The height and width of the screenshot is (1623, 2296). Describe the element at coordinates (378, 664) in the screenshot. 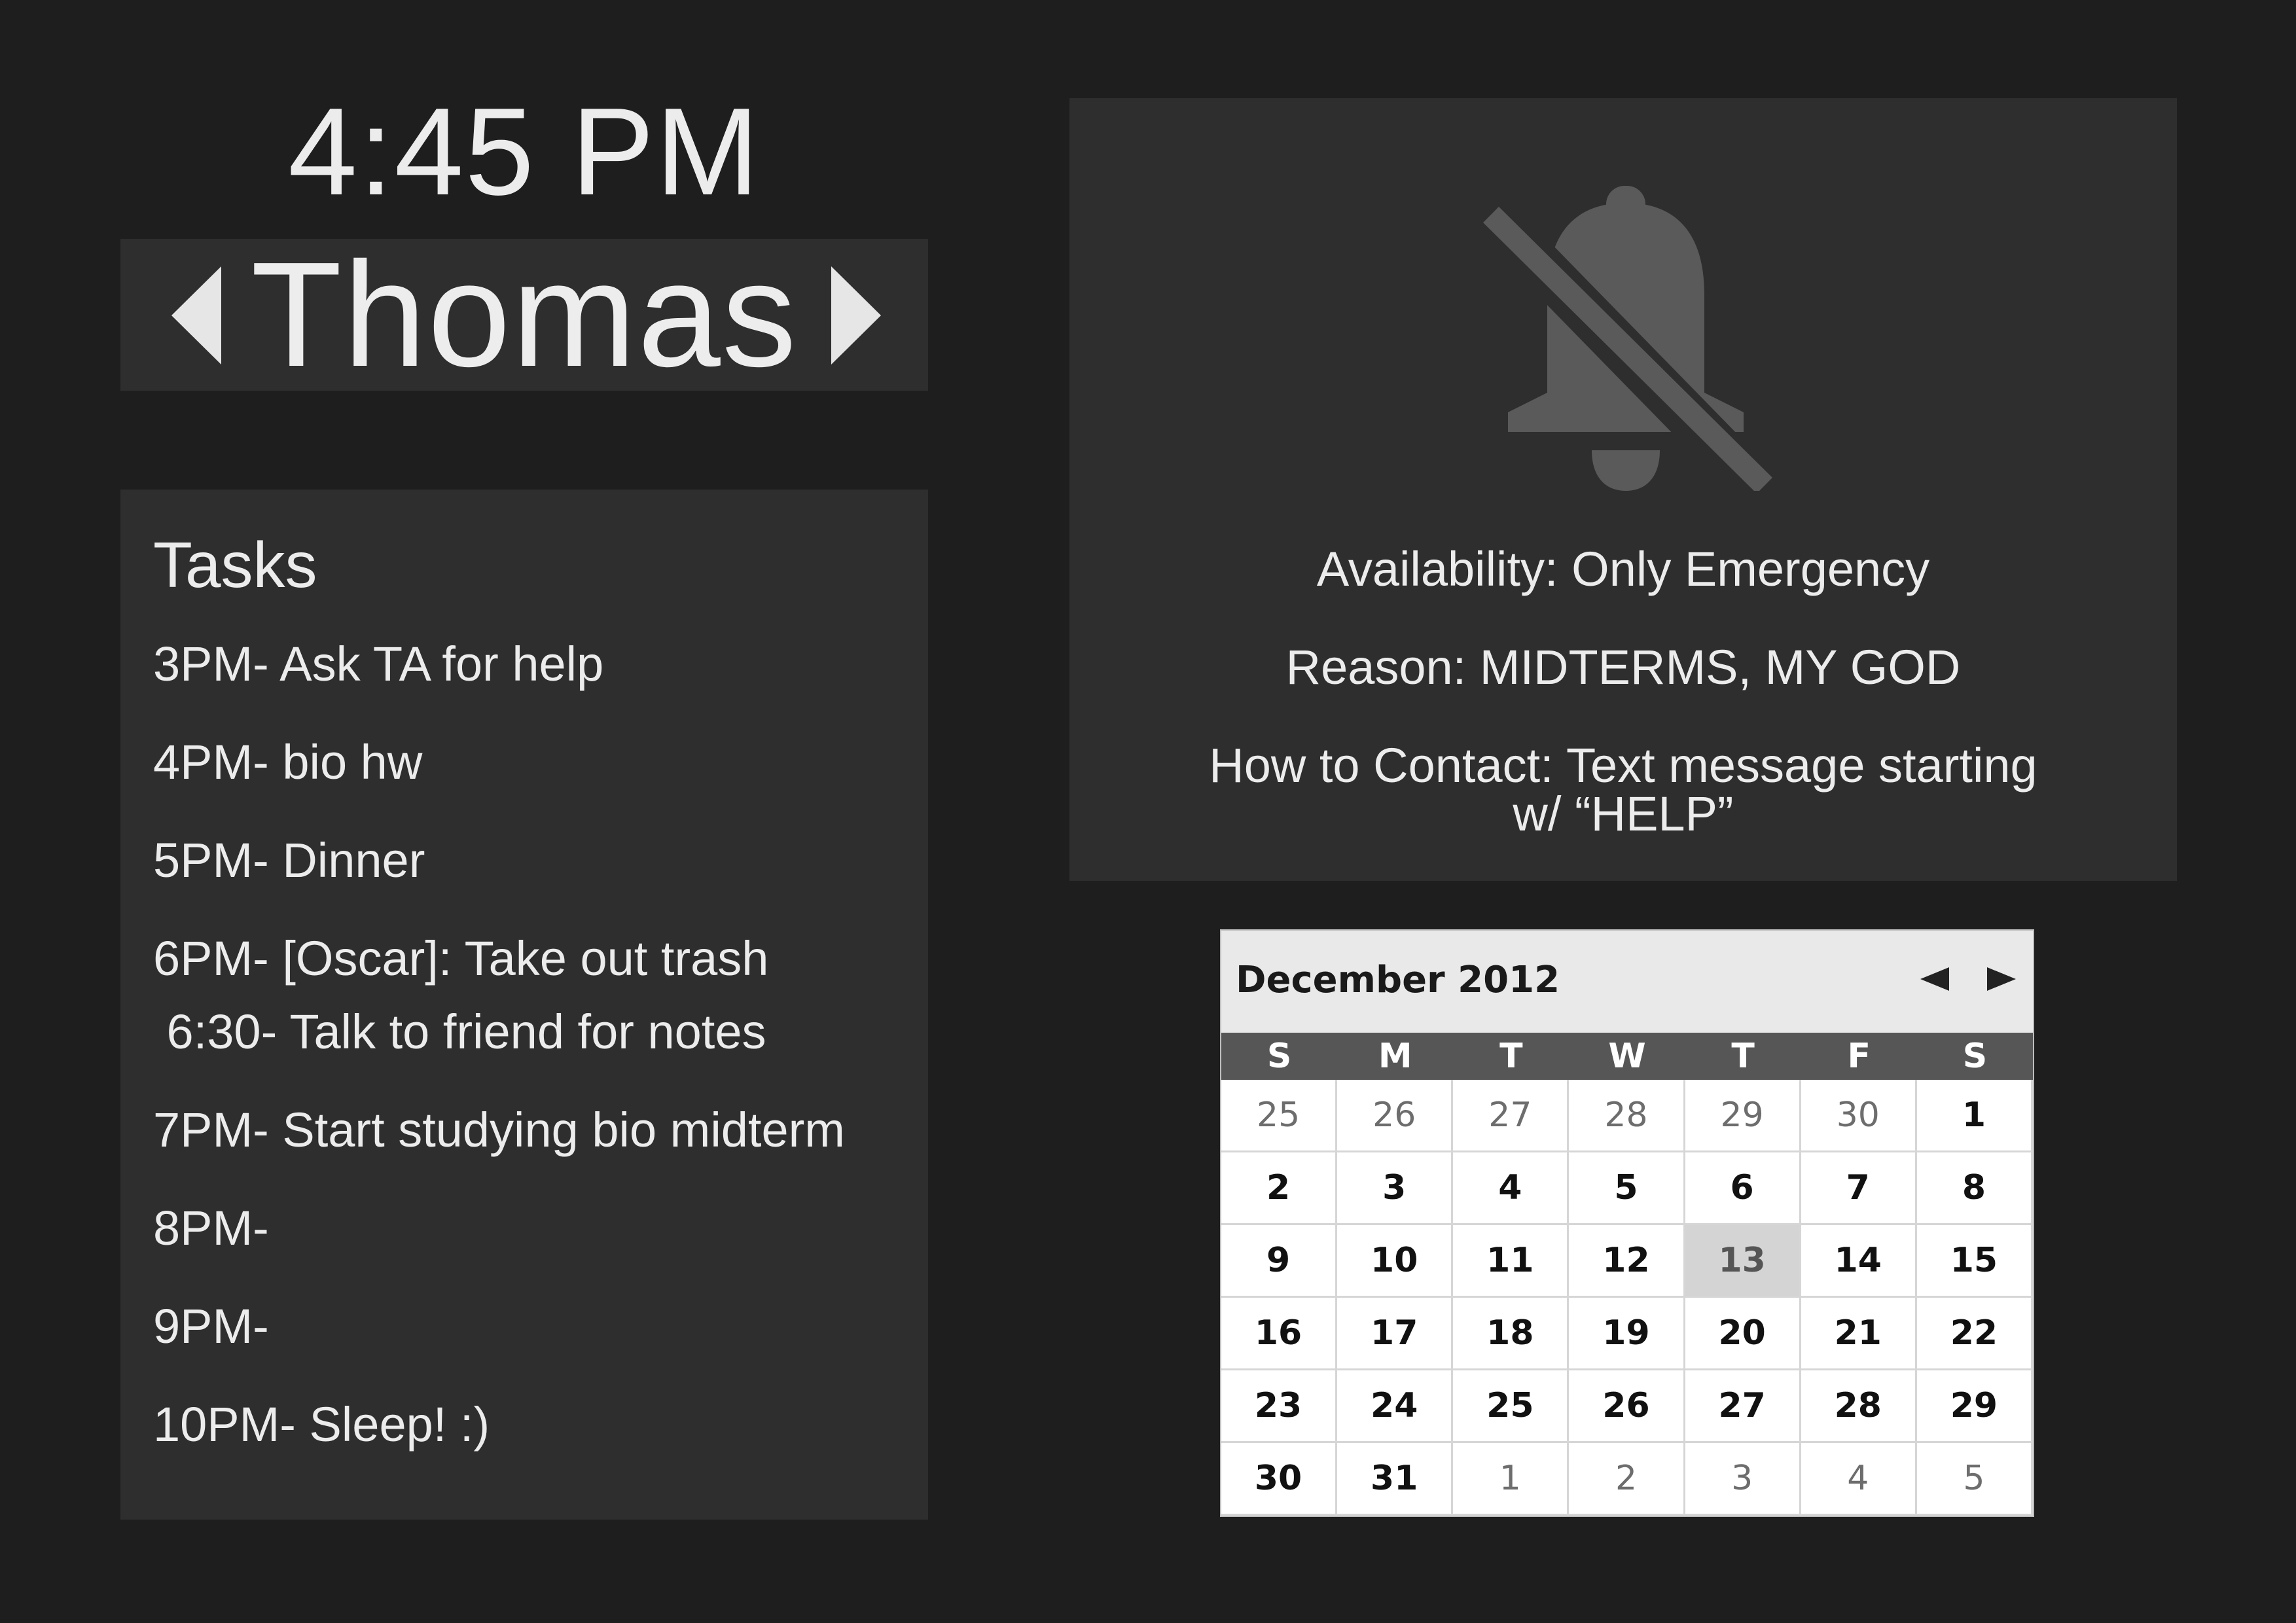

I see `task-item: 3PM- Ask TA for help` at that location.